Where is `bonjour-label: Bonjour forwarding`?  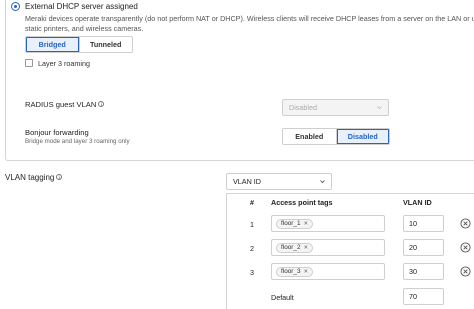
bonjour-label: Bonjour forwarding is located at coordinates (57, 132).